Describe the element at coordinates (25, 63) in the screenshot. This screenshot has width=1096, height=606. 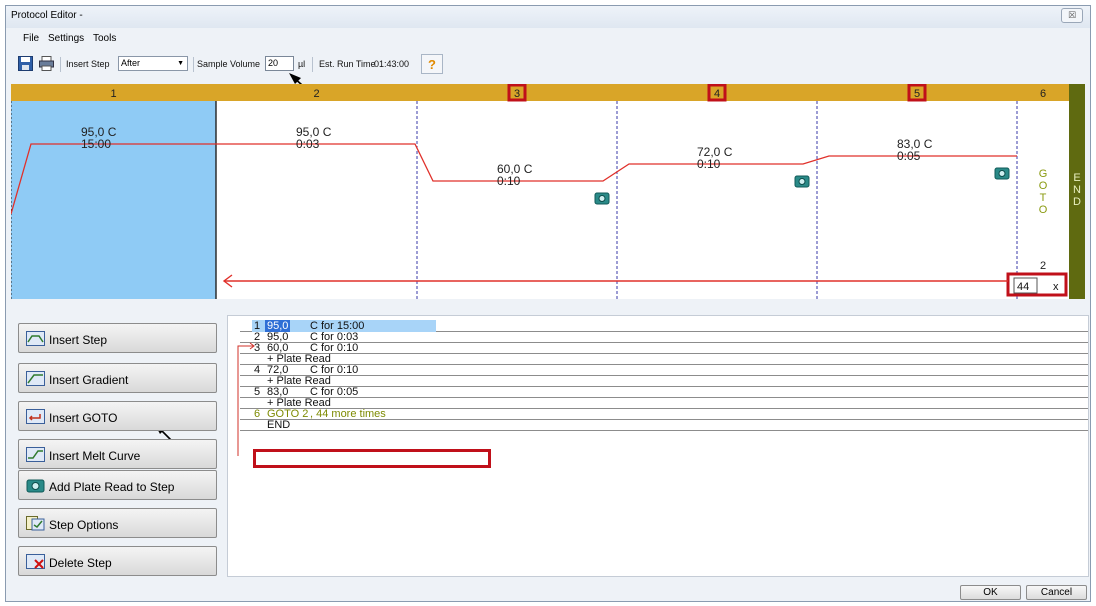
I see `save-icon` at that location.